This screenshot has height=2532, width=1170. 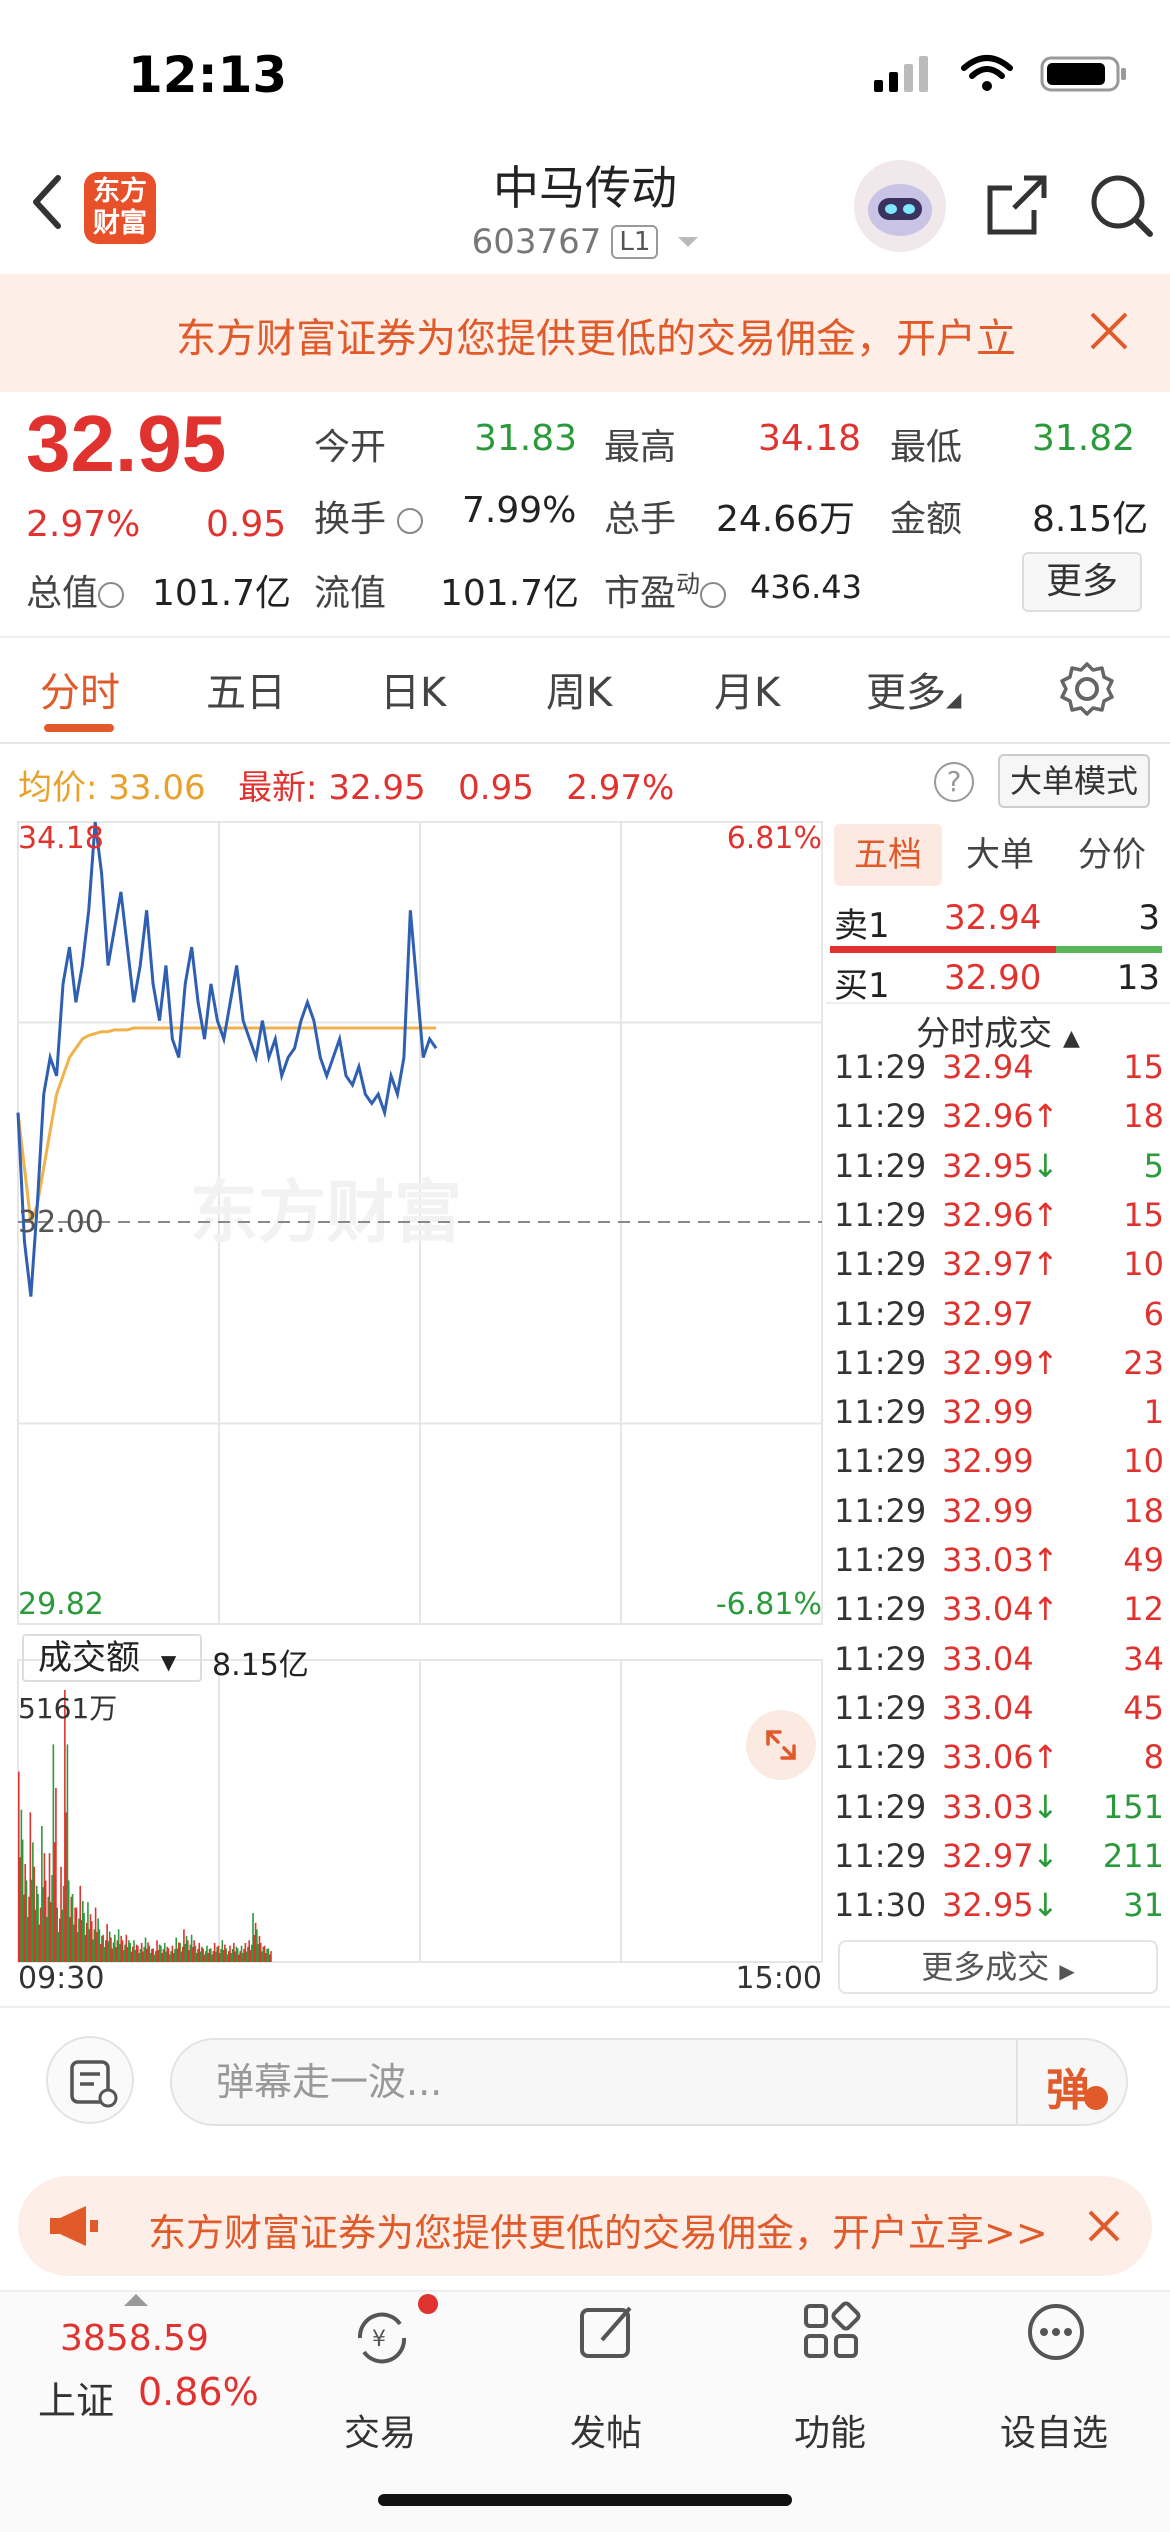 What do you see at coordinates (271, 1956) in the screenshot?
I see `volume-bar` at bounding box center [271, 1956].